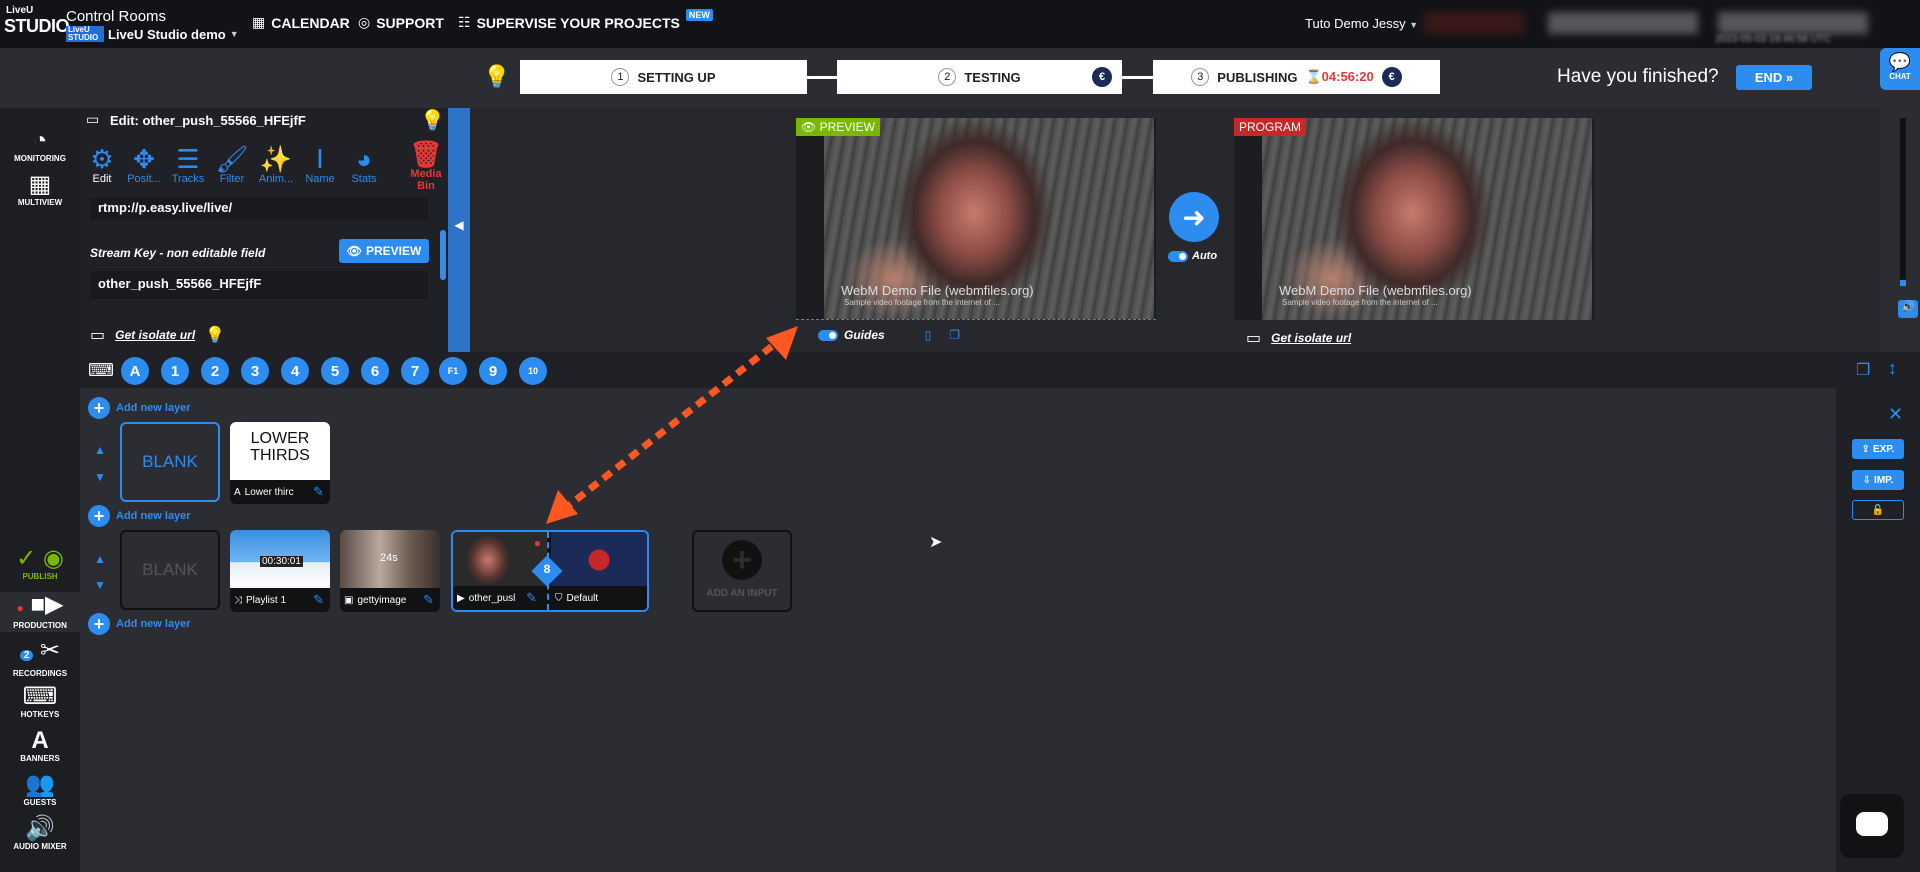  Describe the element at coordinates (102, 165) in the screenshot. I see `tool-edit: ⚙ Edit` at that location.